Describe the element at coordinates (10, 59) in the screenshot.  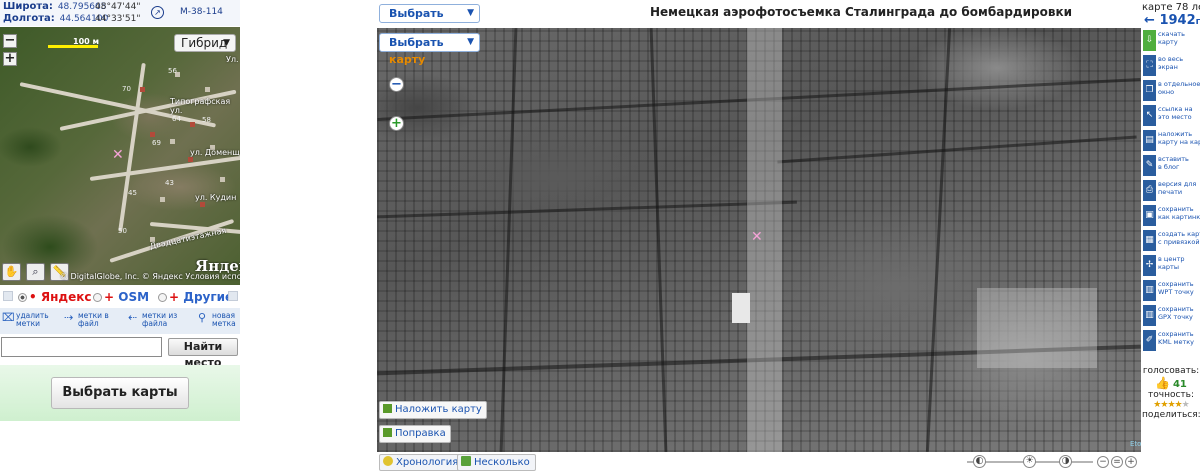
I see `zoom-in-button: +` at that location.